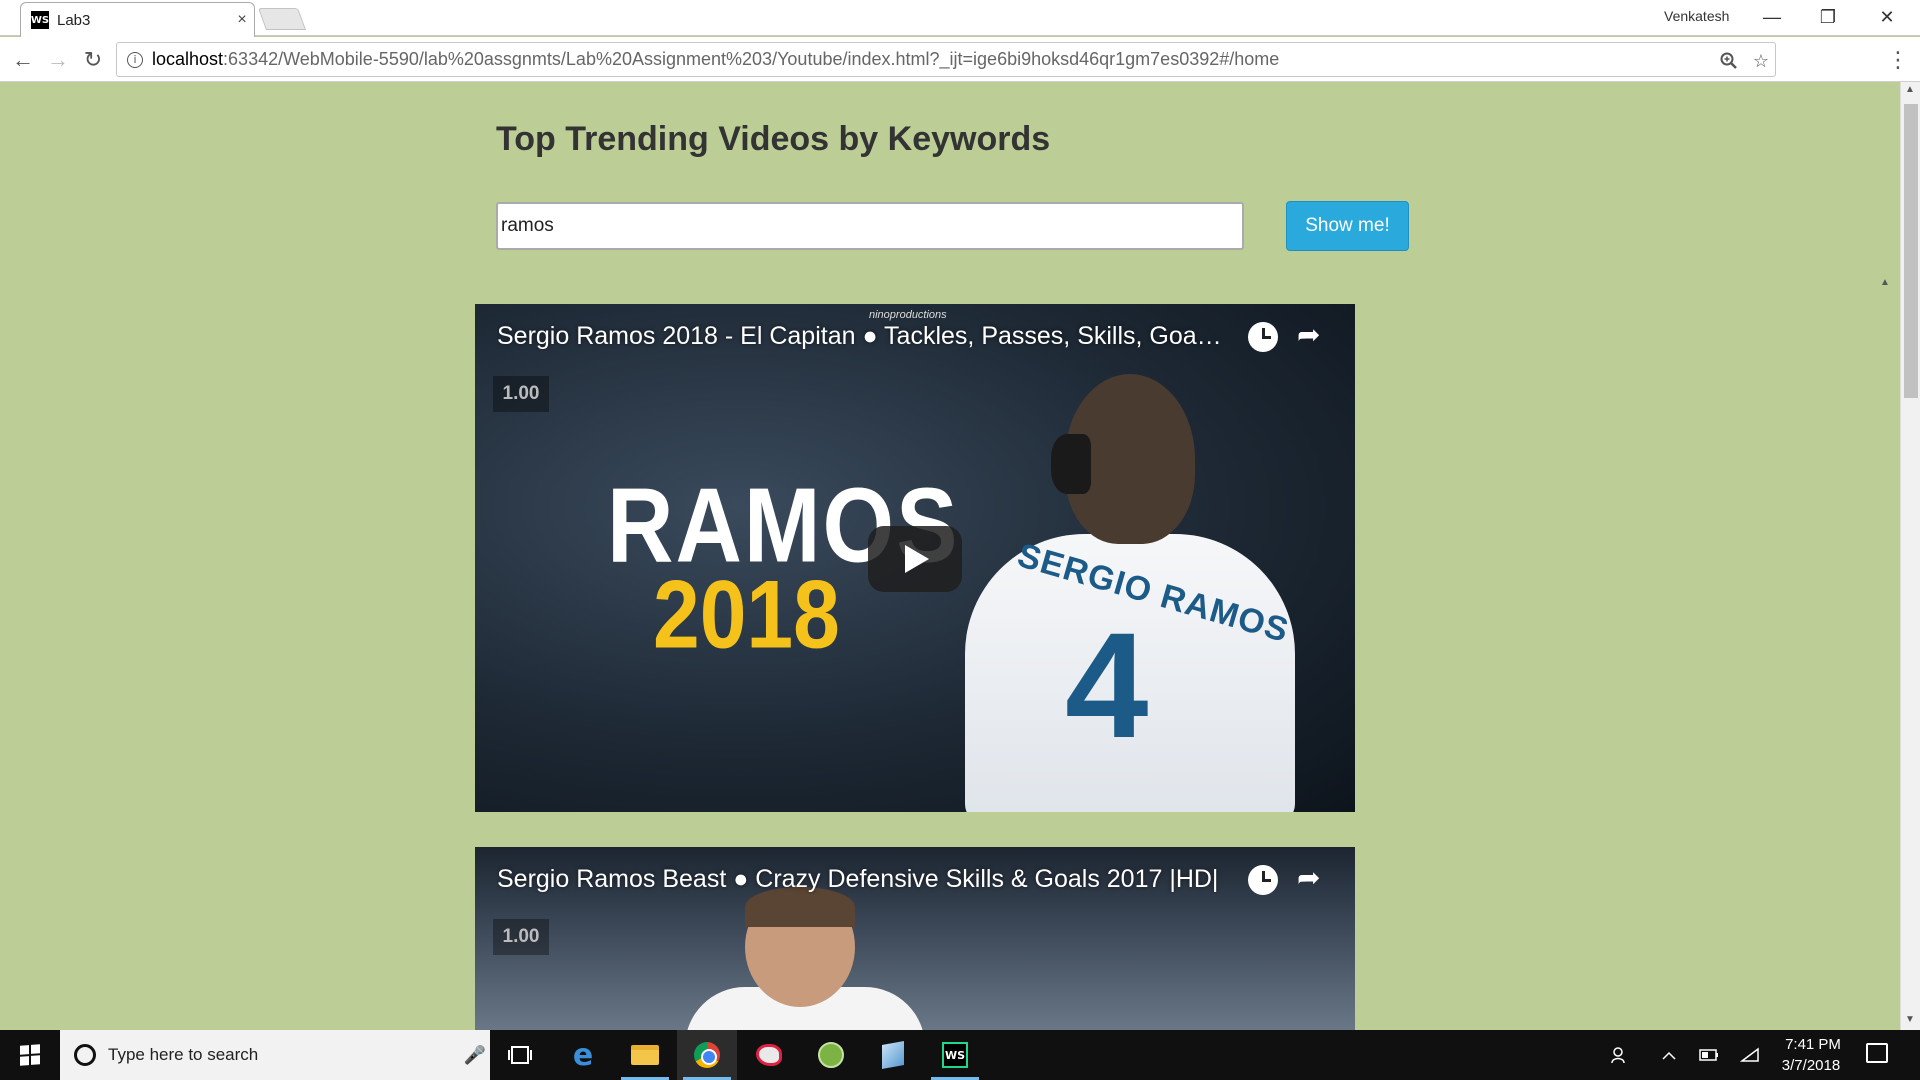 This screenshot has width=1920, height=1080. Describe the element at coordinates (746, 613) in the screenshot. I see `thumbnail-text-year: 2018` at that location.